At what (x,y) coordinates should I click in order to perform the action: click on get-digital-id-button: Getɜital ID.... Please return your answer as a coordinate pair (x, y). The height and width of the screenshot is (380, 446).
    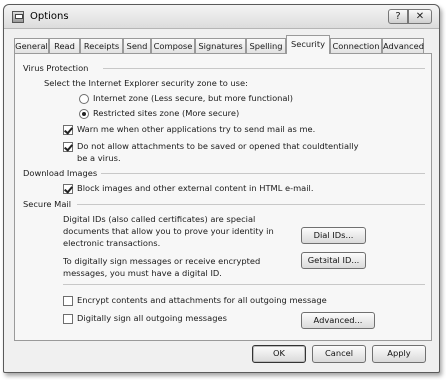
    Looking at the image, I should click on (333, 260).